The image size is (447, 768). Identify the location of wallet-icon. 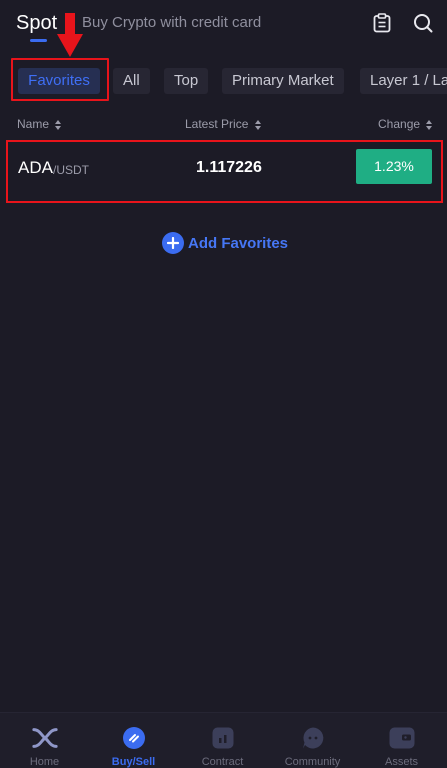
(402, 738).